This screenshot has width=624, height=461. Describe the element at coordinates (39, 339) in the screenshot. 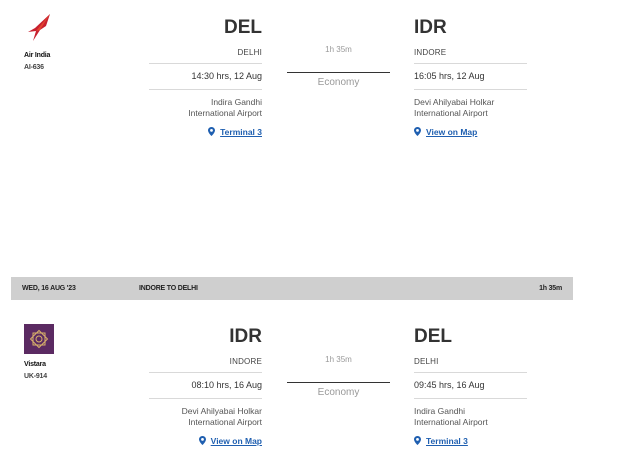

I see `vistara-logo-icon` at that location.